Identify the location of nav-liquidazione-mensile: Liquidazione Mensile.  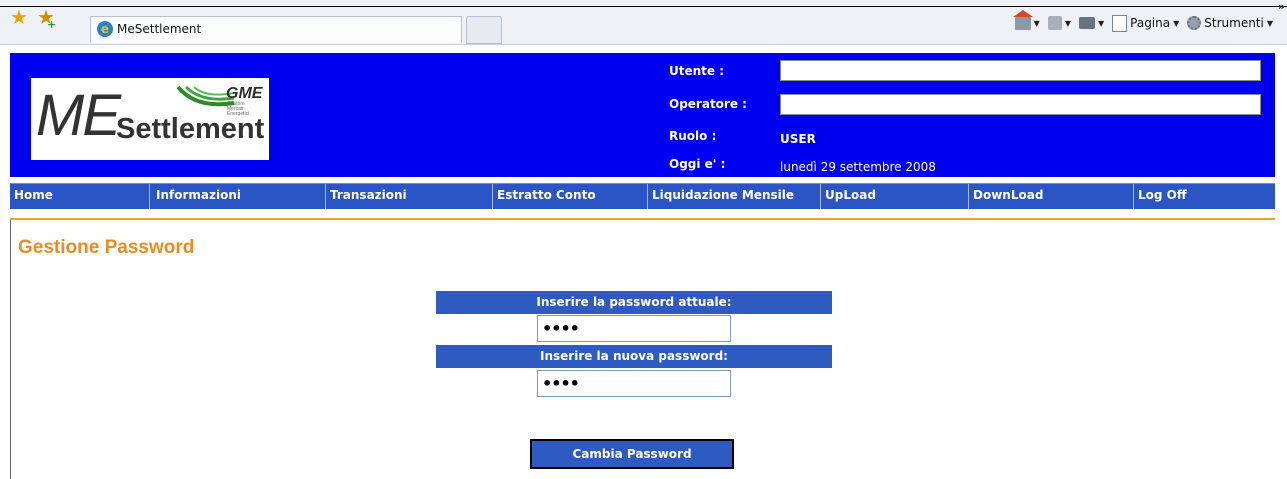
(734, 196).